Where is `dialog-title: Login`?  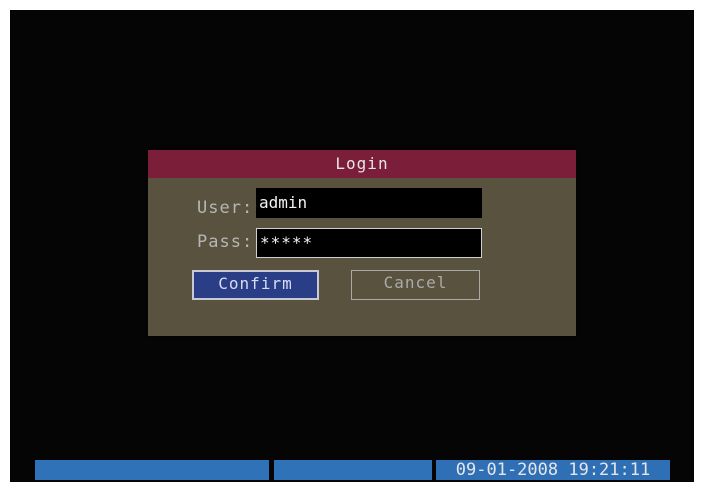 dialog-title: Login is located at coordinates (362, 164).